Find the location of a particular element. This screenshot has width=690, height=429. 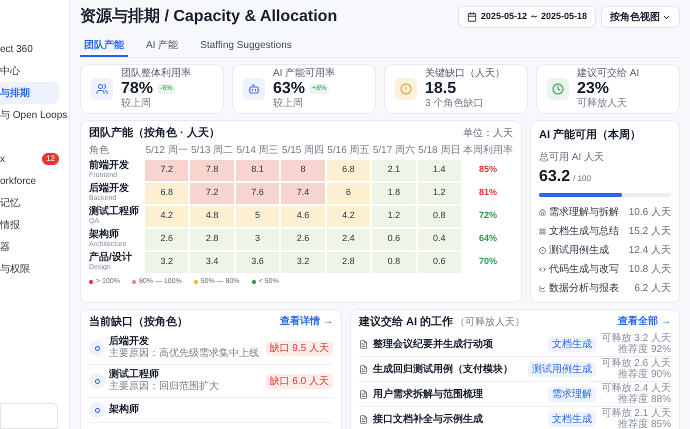

utilization-value: 85% is located at coordinates (488, 169).